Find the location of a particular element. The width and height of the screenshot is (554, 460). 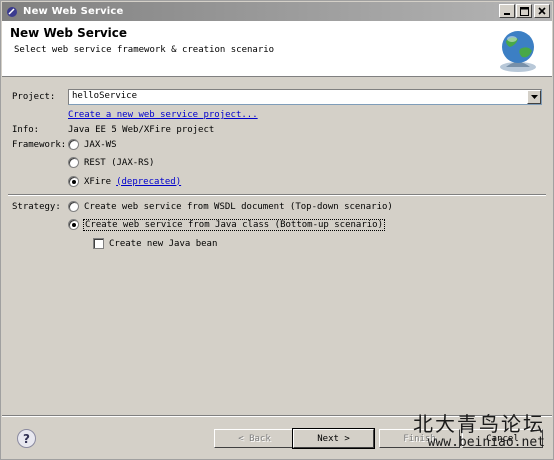

close-icon is located at coordinates (542, 11).